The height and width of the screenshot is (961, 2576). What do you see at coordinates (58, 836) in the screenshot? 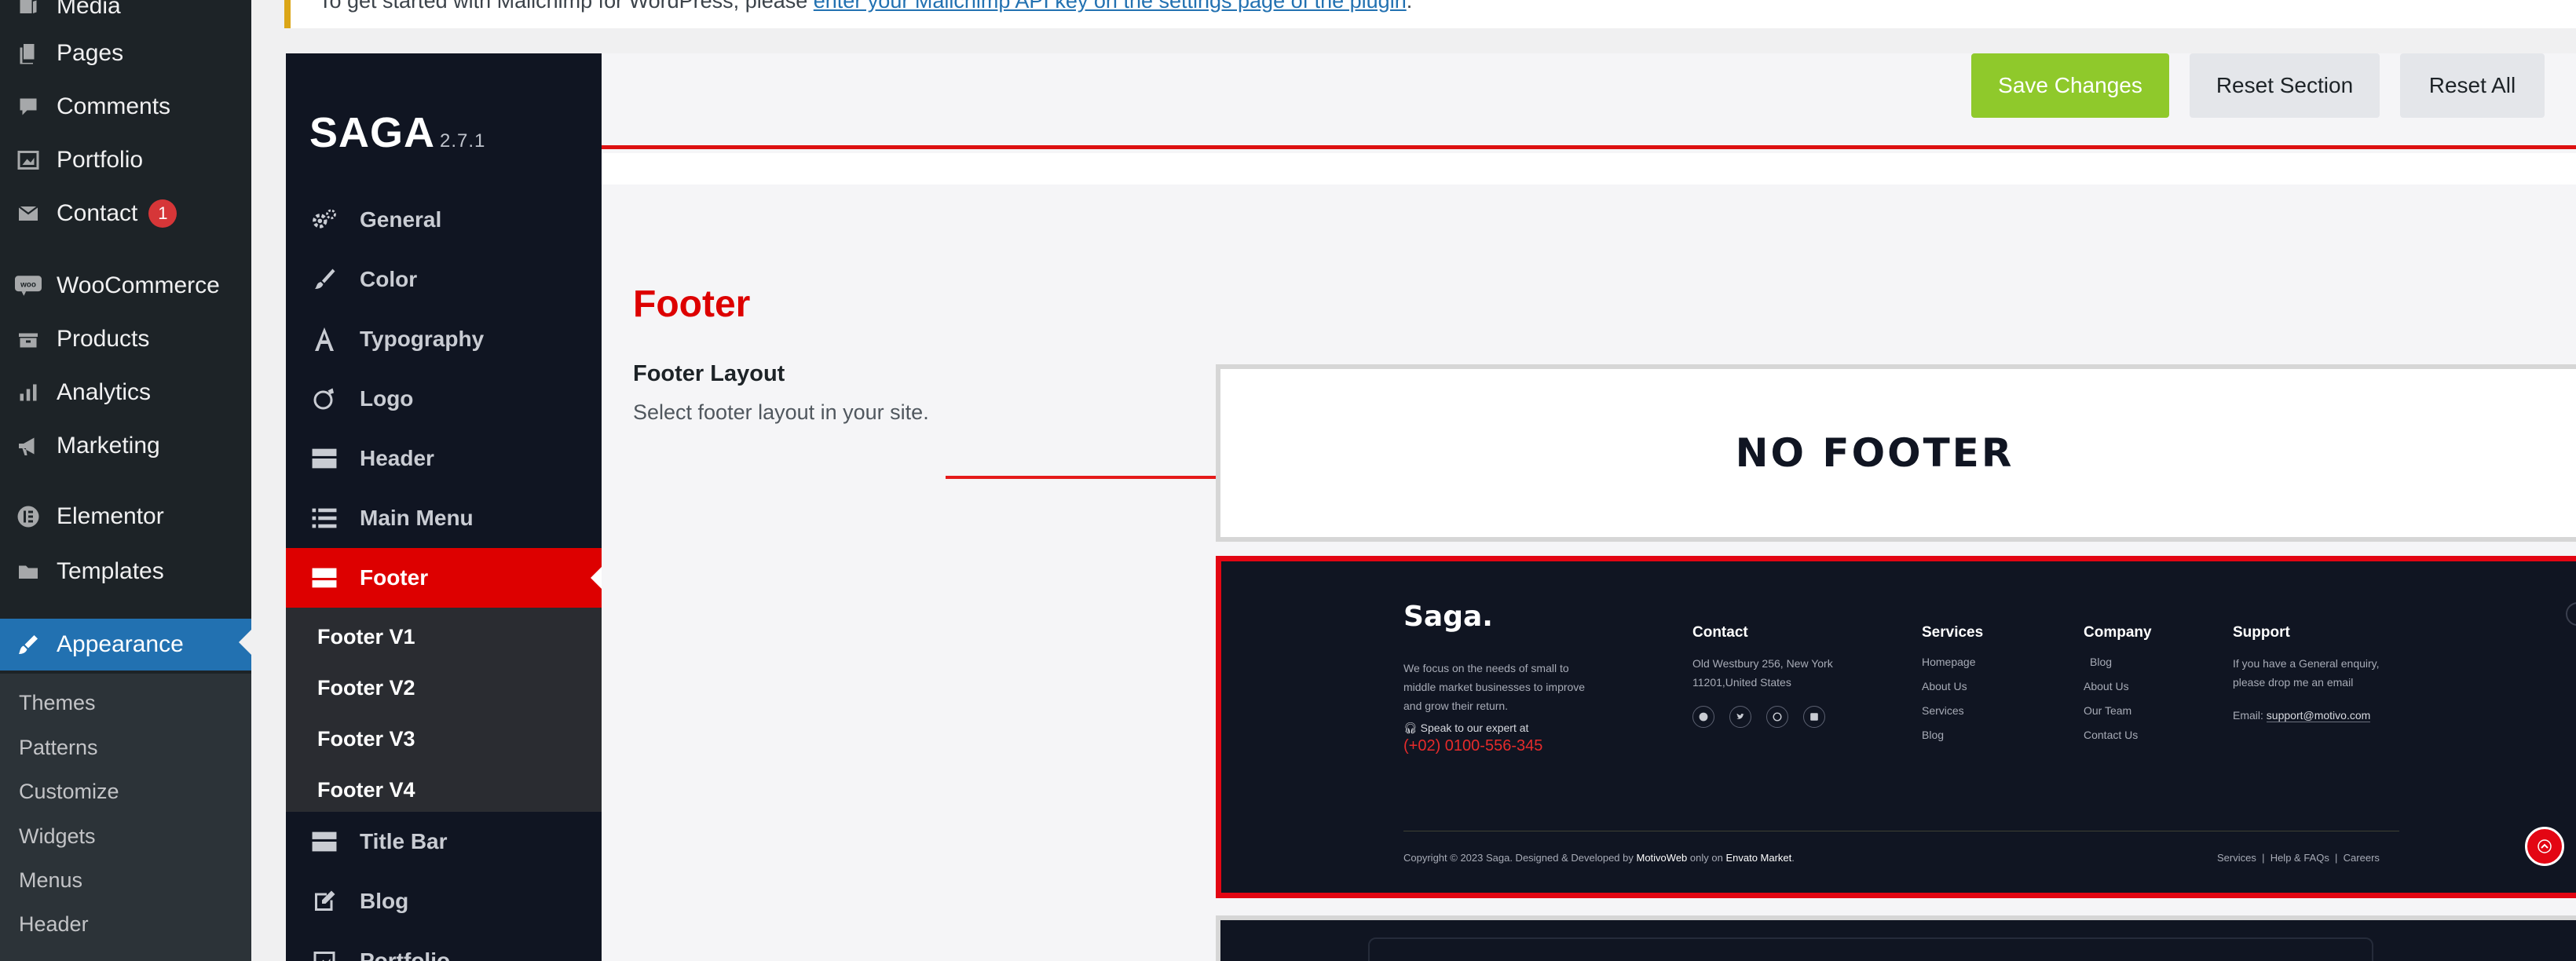
I see `wp-submenu-widgets: Widgets` at bounding box center [58, 836].